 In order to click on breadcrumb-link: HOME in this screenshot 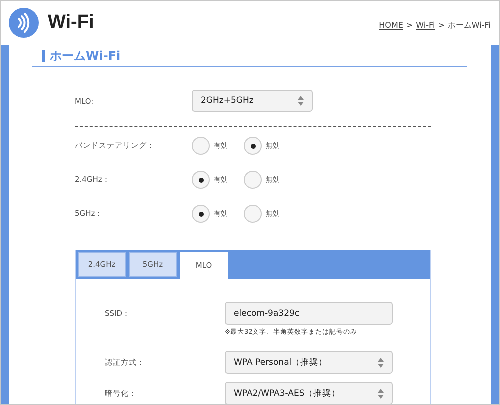, I will do `click(391, 25)`.